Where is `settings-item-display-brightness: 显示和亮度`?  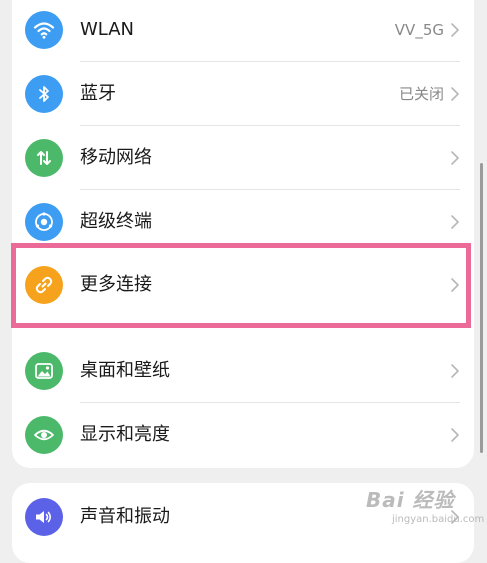
settings-item-display-brightness: 显示和亮度 is located at coordinates (243, 435).